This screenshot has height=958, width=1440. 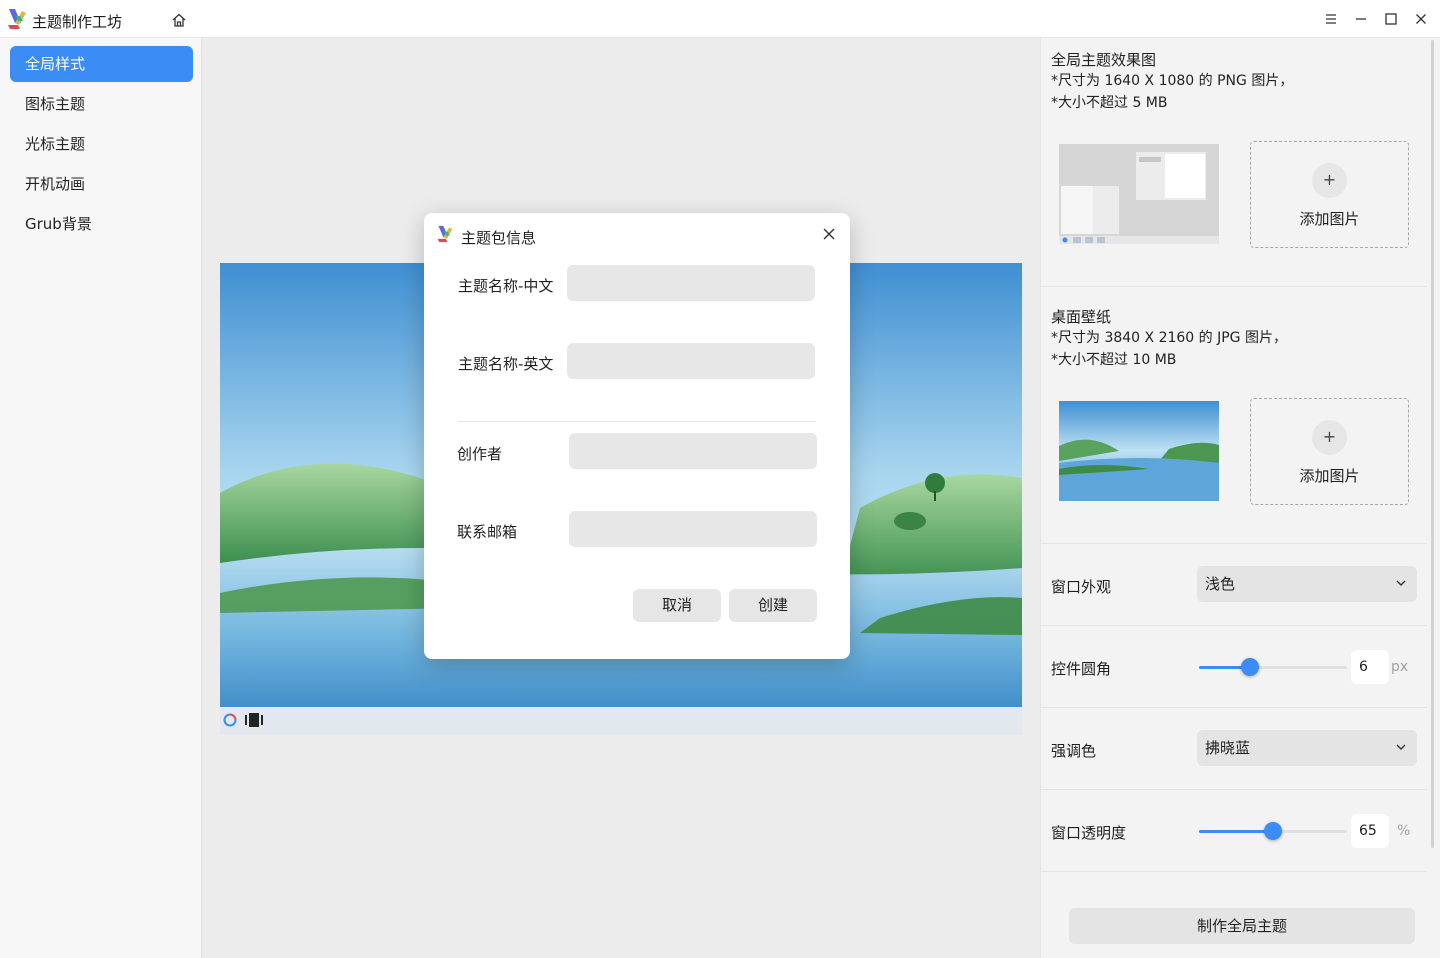 What do you see at coordinates (1432, 444) in the screenshot?
I see `settings-scrollbar` at bounding box center [1432, 444].